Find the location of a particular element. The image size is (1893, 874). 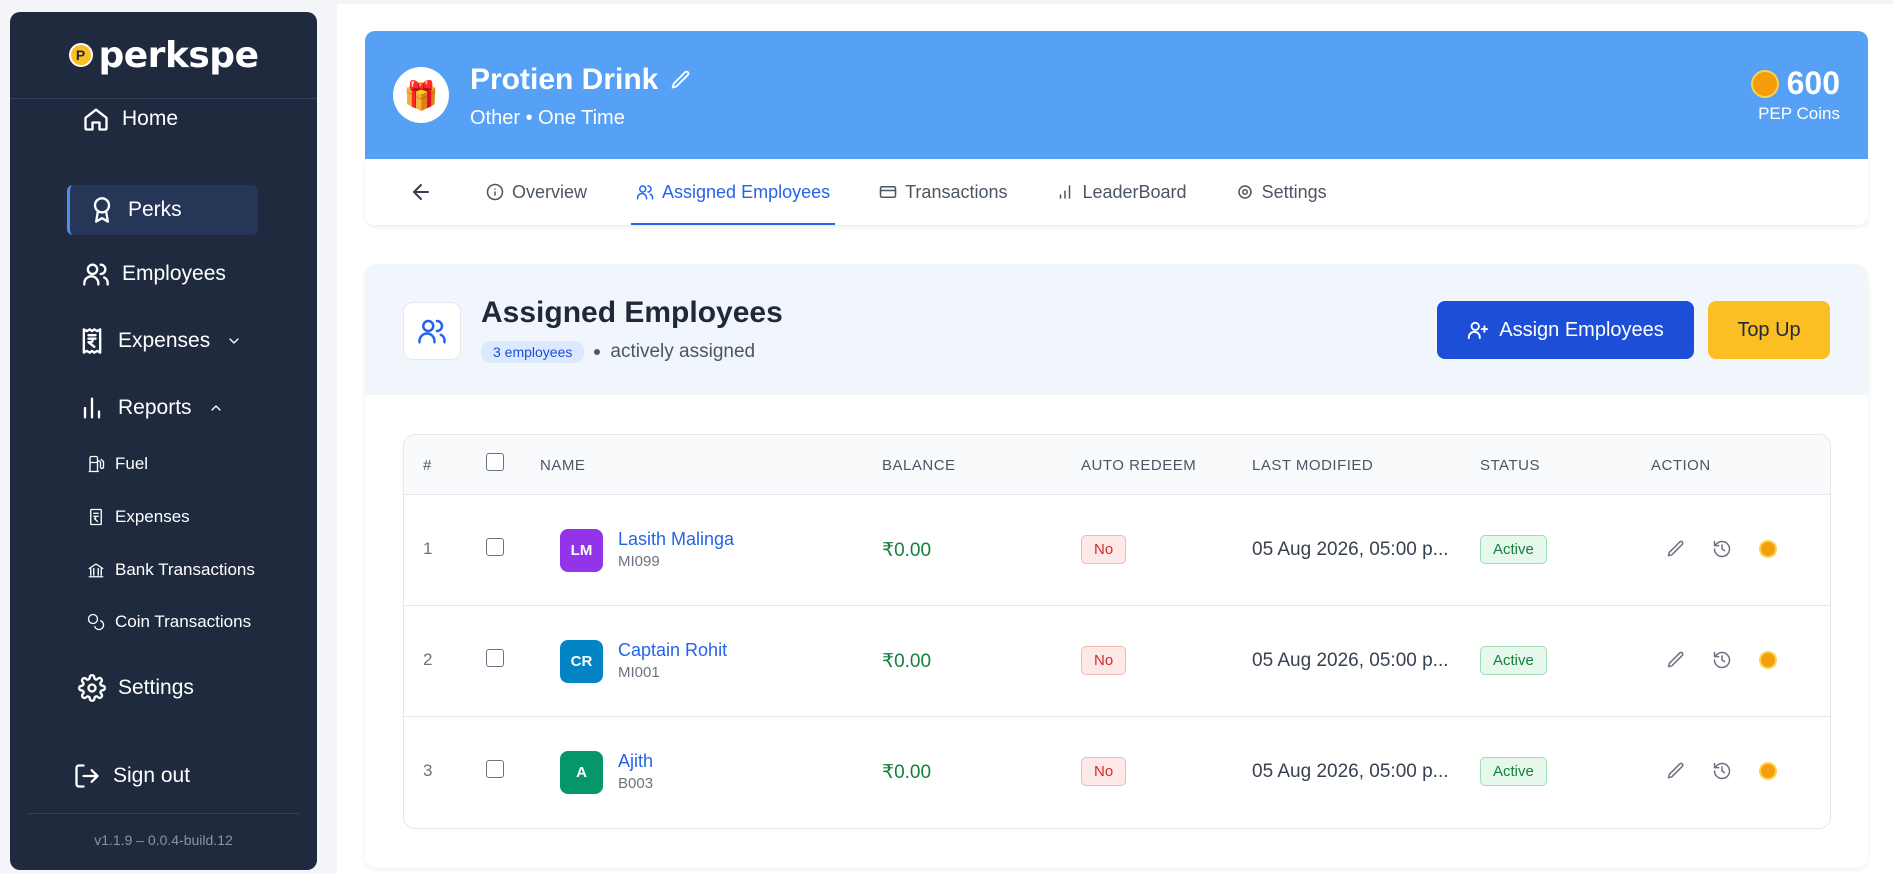

coin-balance: 600 PEP Coins is located at coordinates (1795, 94).